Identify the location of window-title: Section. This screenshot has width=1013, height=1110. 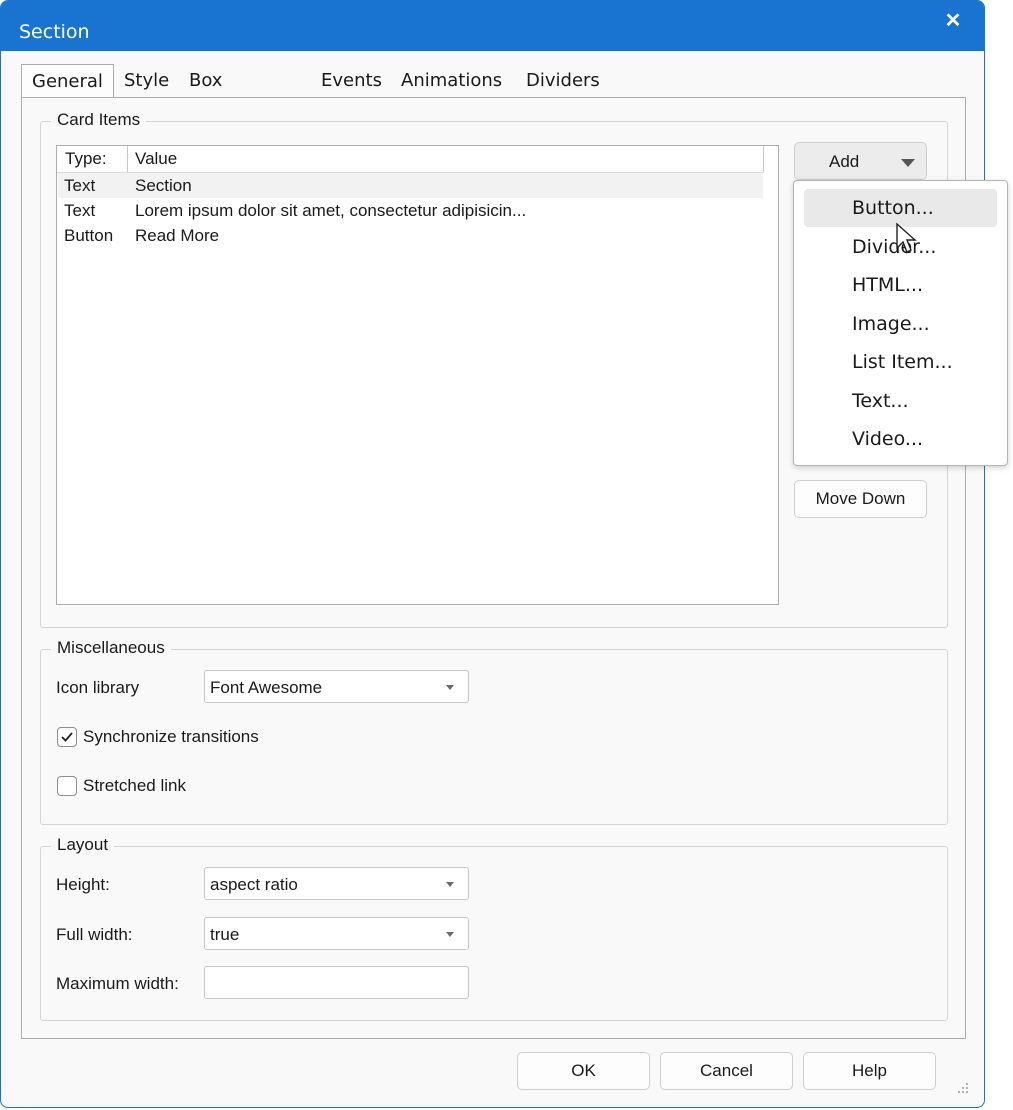
(54, 32).